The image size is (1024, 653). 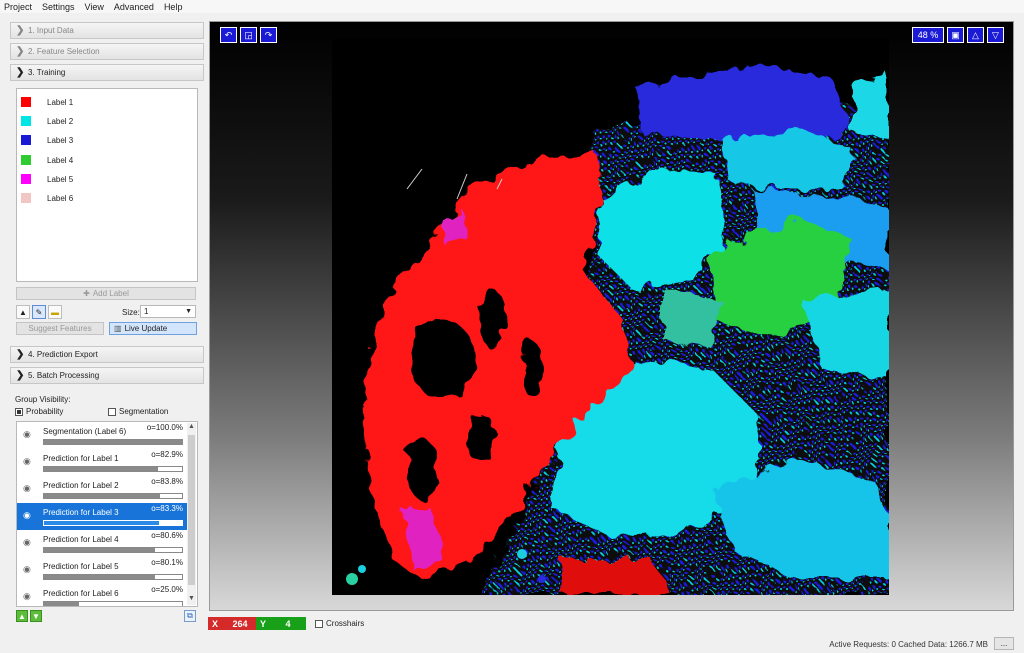 I want to click on label-item: Label 5, so click(x=47, y=179).